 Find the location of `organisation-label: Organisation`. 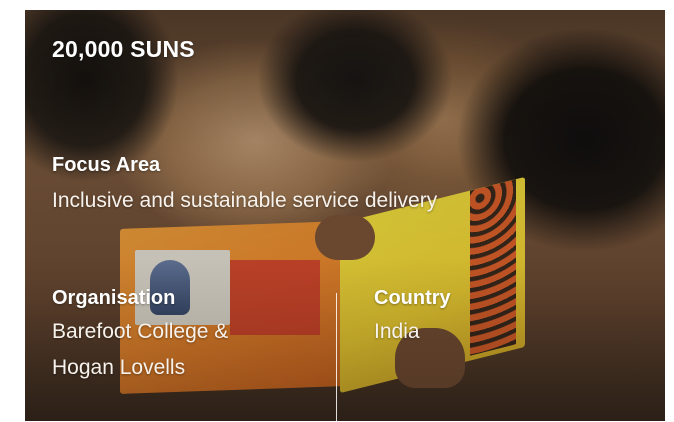

organisation-label: Organisation is located at coordinates (114, 298).